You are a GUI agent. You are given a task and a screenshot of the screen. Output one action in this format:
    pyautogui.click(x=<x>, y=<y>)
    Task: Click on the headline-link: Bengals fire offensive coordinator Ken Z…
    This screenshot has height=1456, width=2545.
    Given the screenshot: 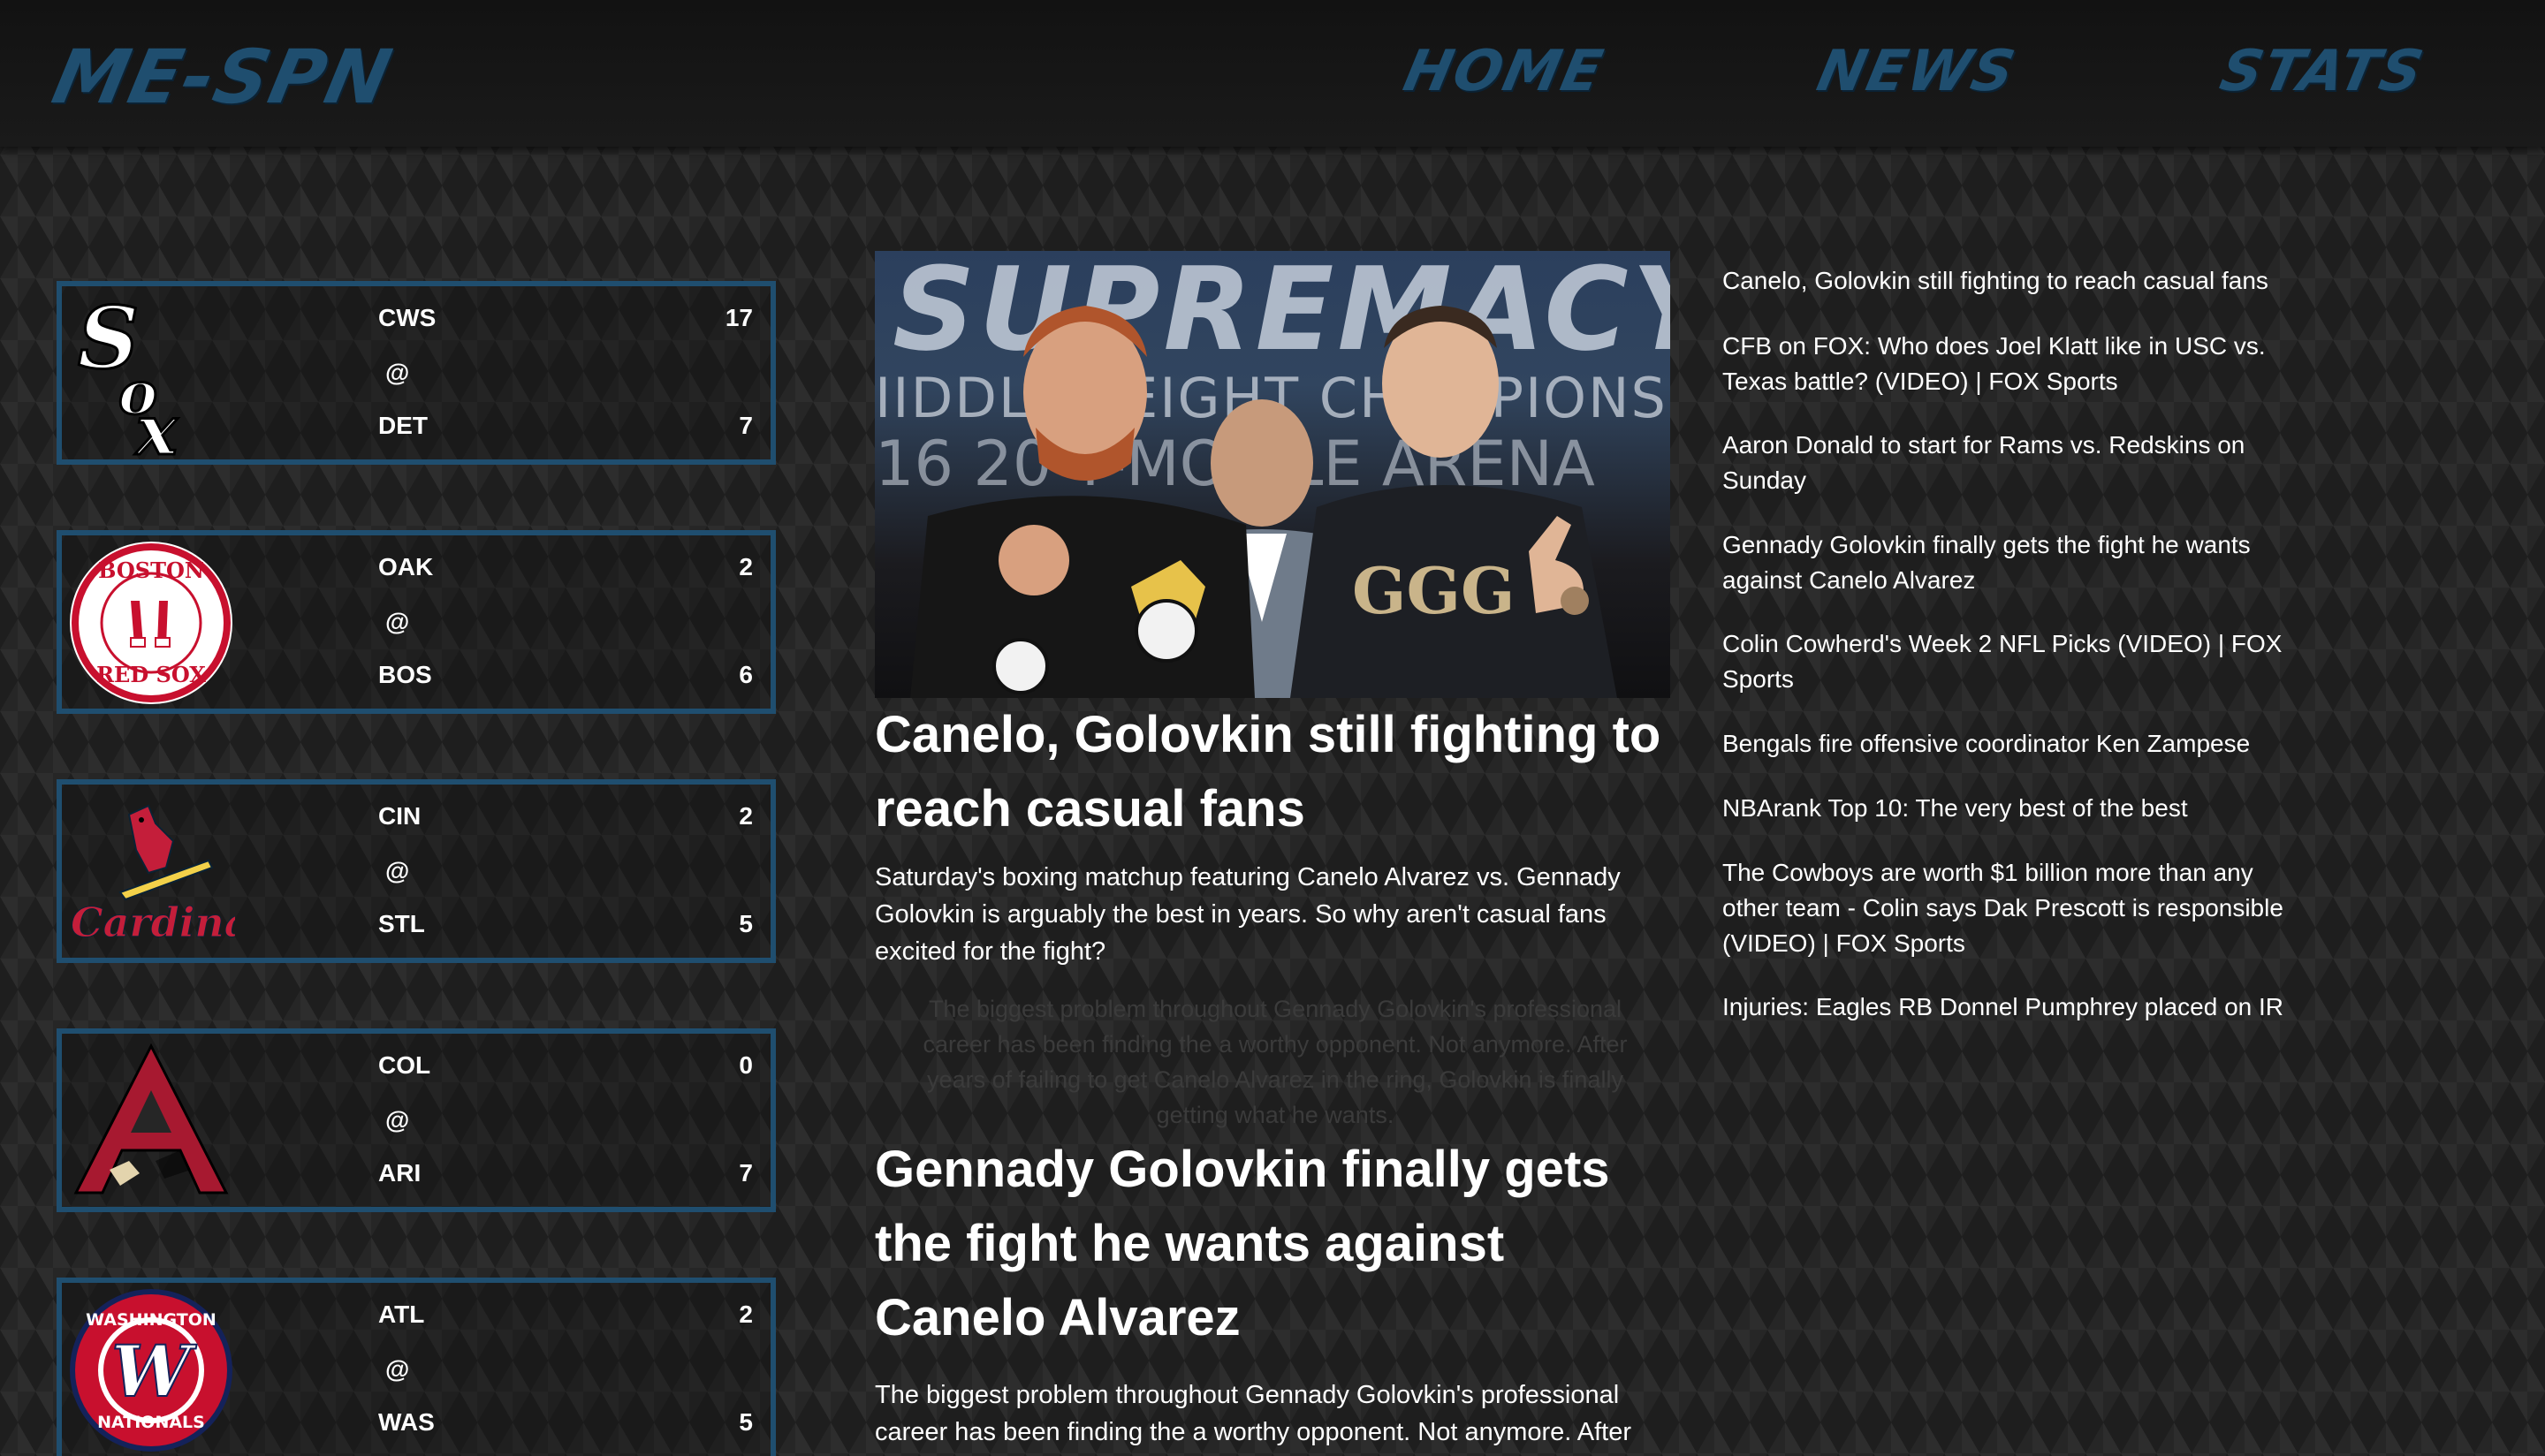 What is the action you would take?
    pyautogui.click(x=2014, y=744)
    